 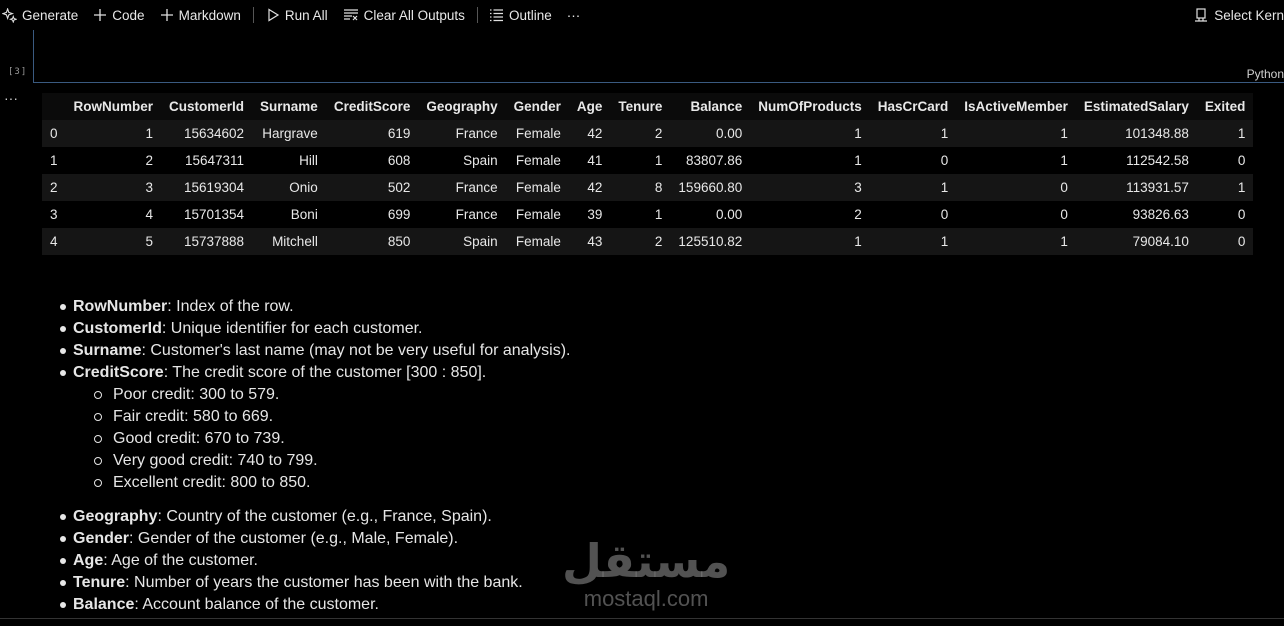 What do you see at coordinates (120, 306) in the screenshot?
I see `term: RowNumber` at bounding box center [120, 306].